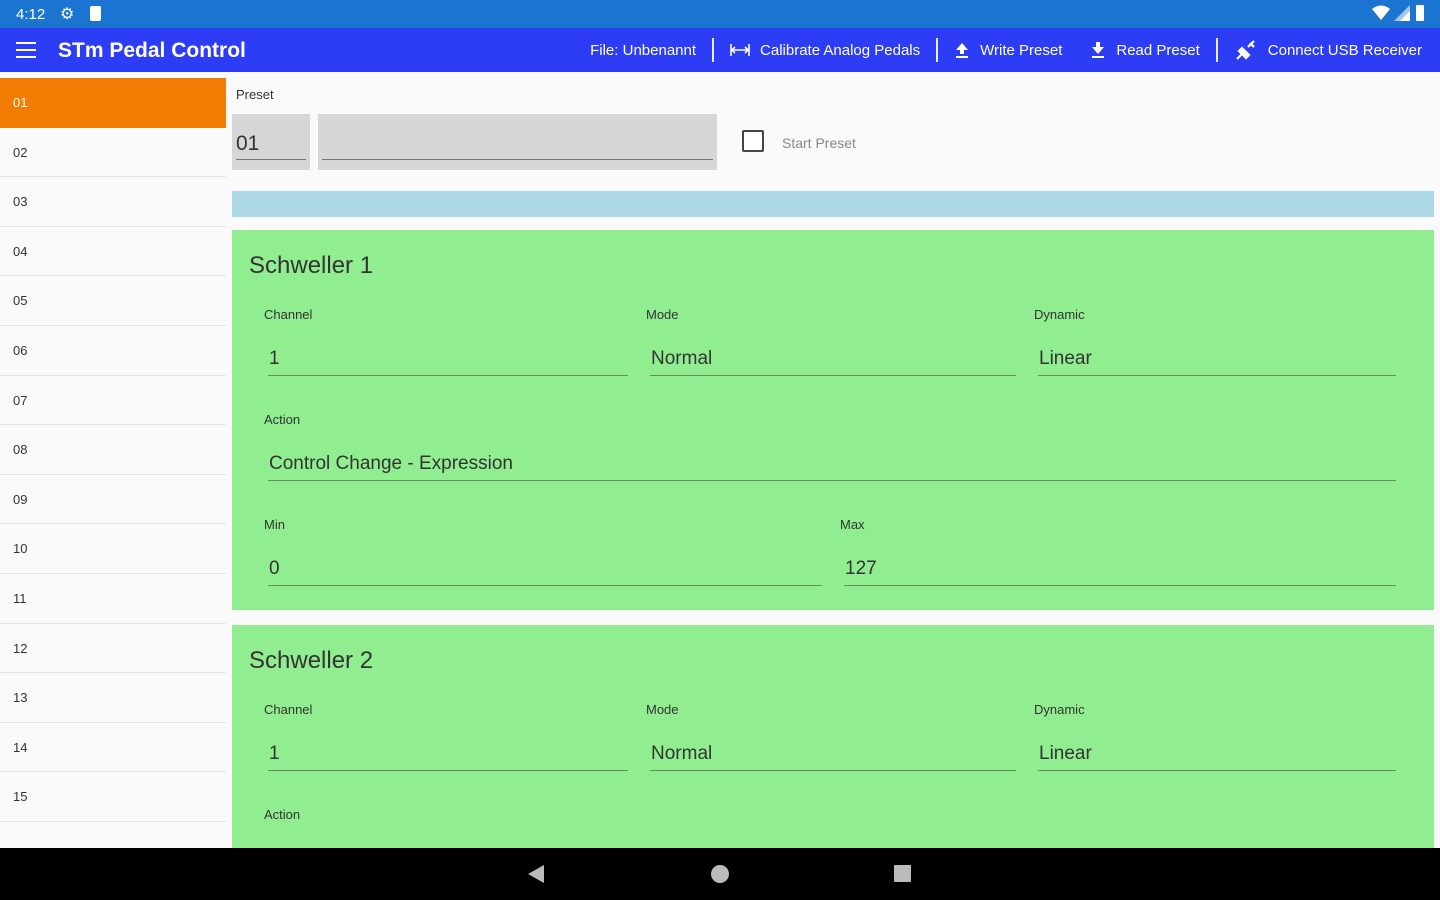 This screenshot has height=900, width=1440. What do you see at coordinates (113, 252) in the screenshot?
I see `preset-list-item: 04` at bounding box center [113, 252].